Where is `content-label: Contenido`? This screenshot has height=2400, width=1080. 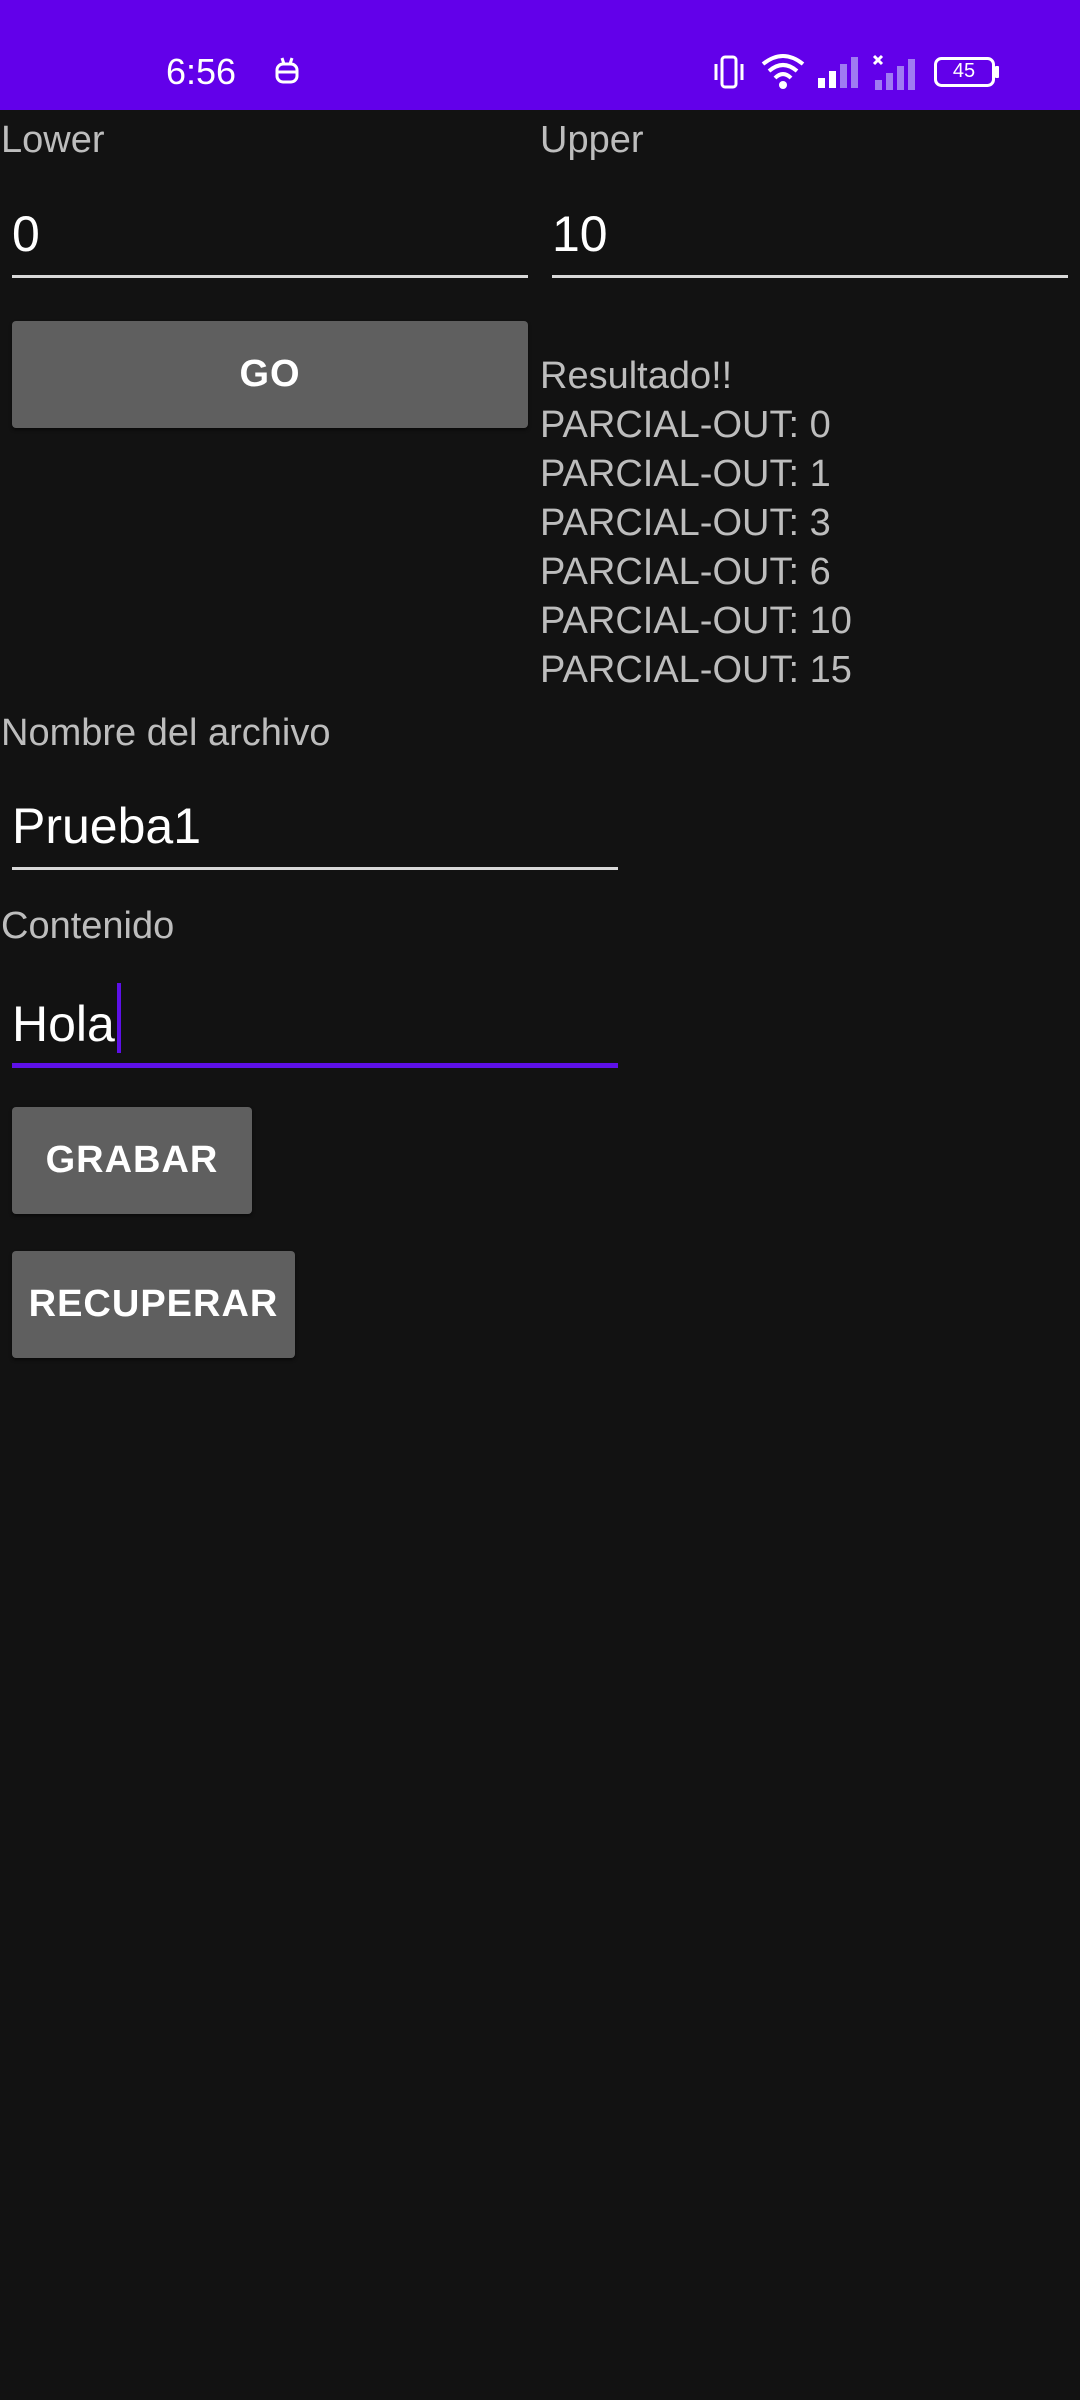
content-label: Contenido is located at coordinates (88, 926).